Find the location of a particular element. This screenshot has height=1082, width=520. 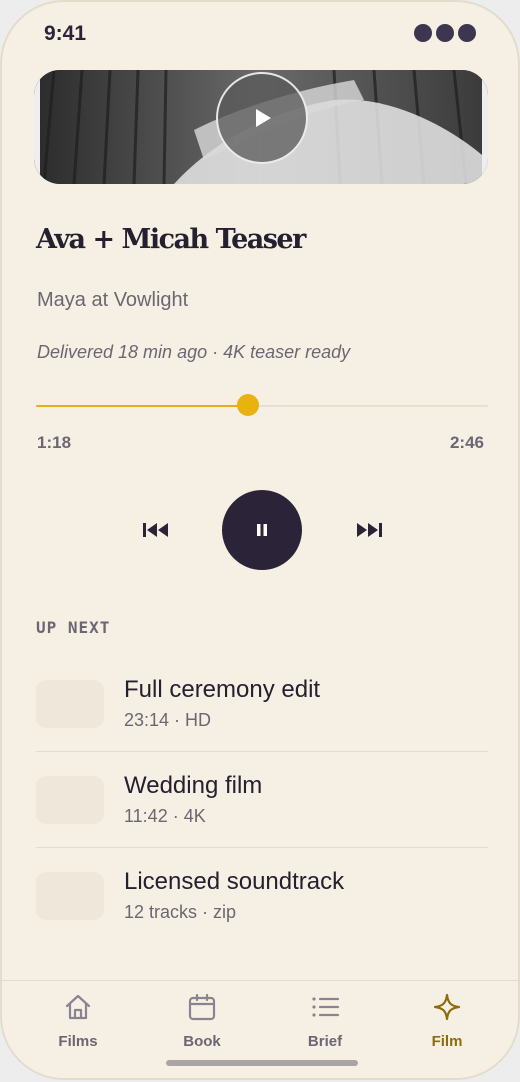

play-icon is located at coordinates (263, 118).